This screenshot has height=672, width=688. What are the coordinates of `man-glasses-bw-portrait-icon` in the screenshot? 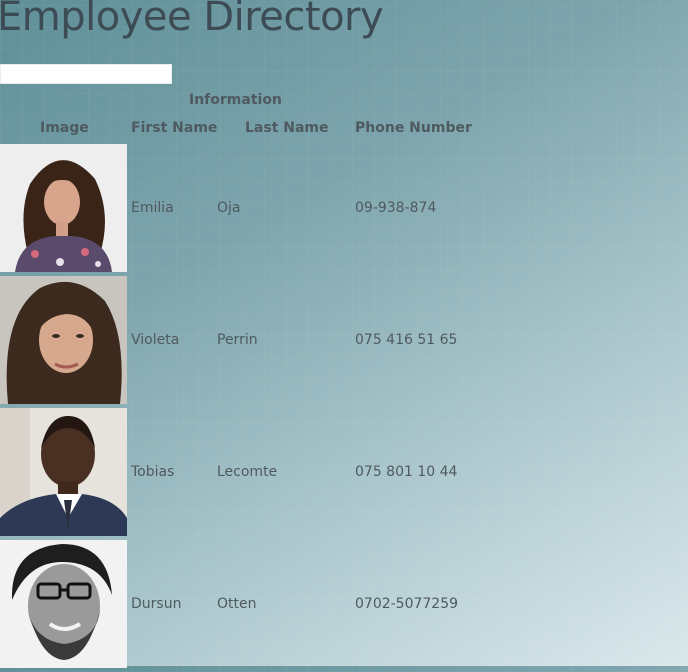 It's located at (63, 604).